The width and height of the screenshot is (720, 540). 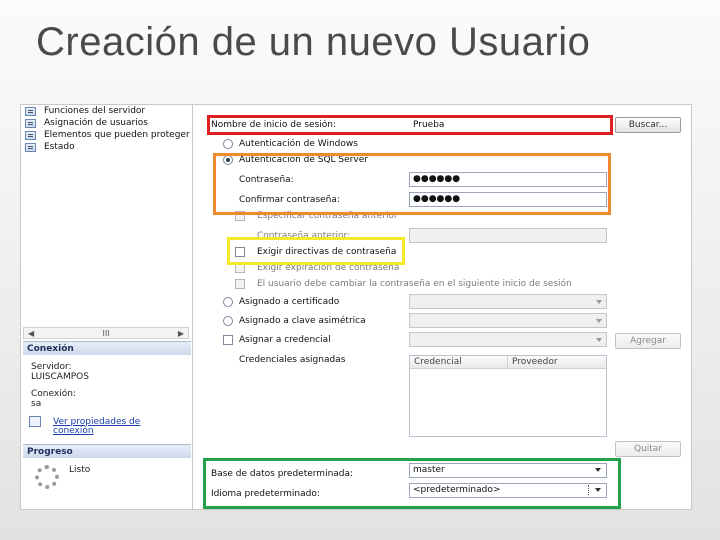 I want to click on default-database-select: master, so click(x=508, y=470).